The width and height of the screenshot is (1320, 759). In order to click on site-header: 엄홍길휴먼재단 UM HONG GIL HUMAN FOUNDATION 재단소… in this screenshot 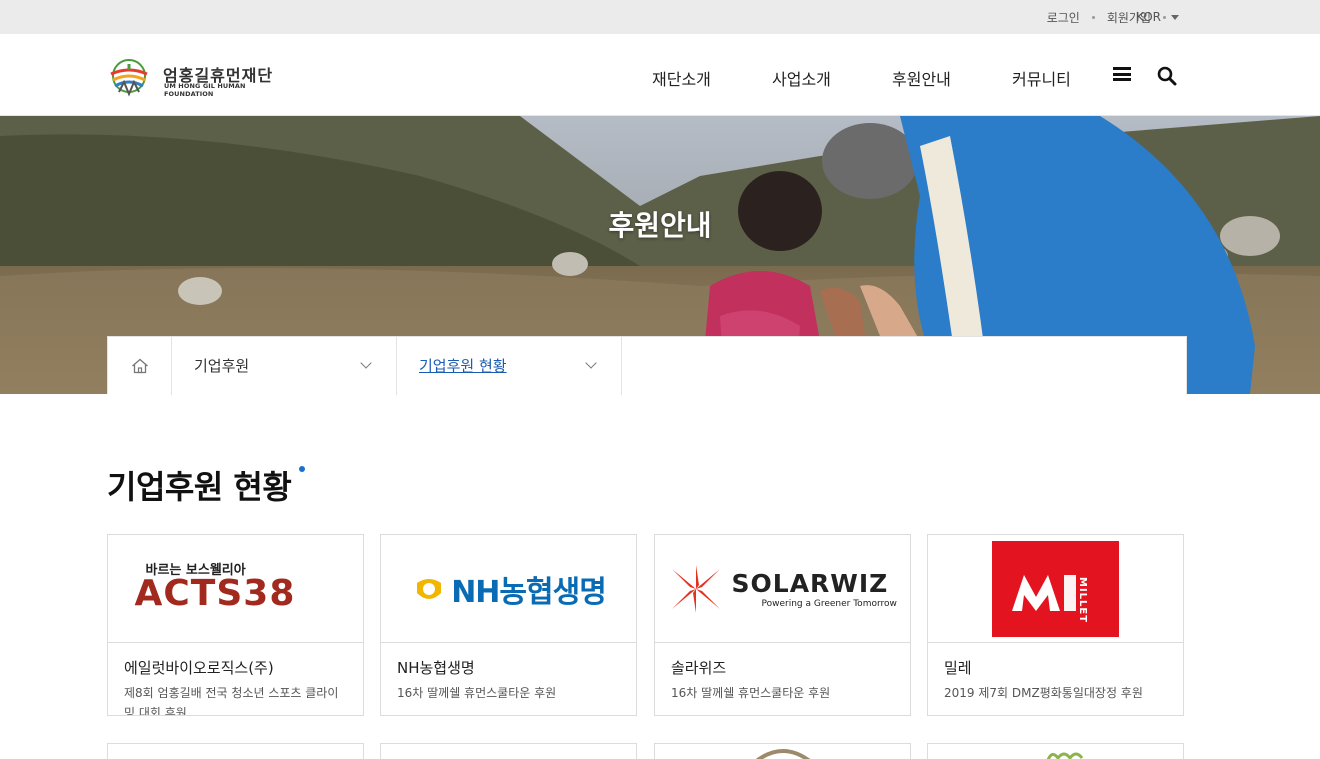, I will do `click(660, 75)`.